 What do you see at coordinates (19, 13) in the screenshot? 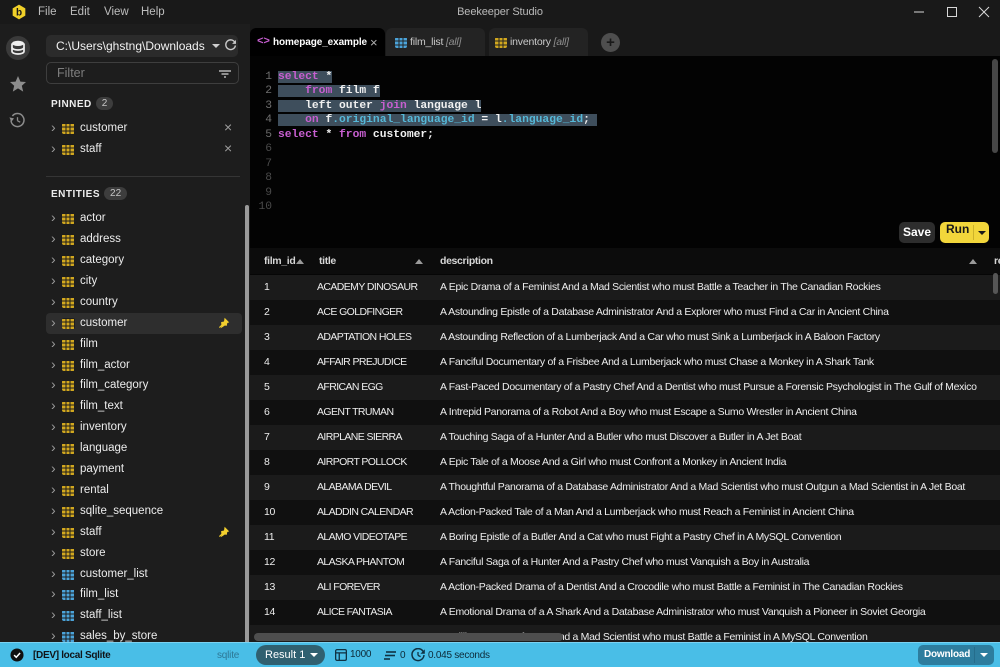
I see `svg-text: b` at bounding box center [19, 13].